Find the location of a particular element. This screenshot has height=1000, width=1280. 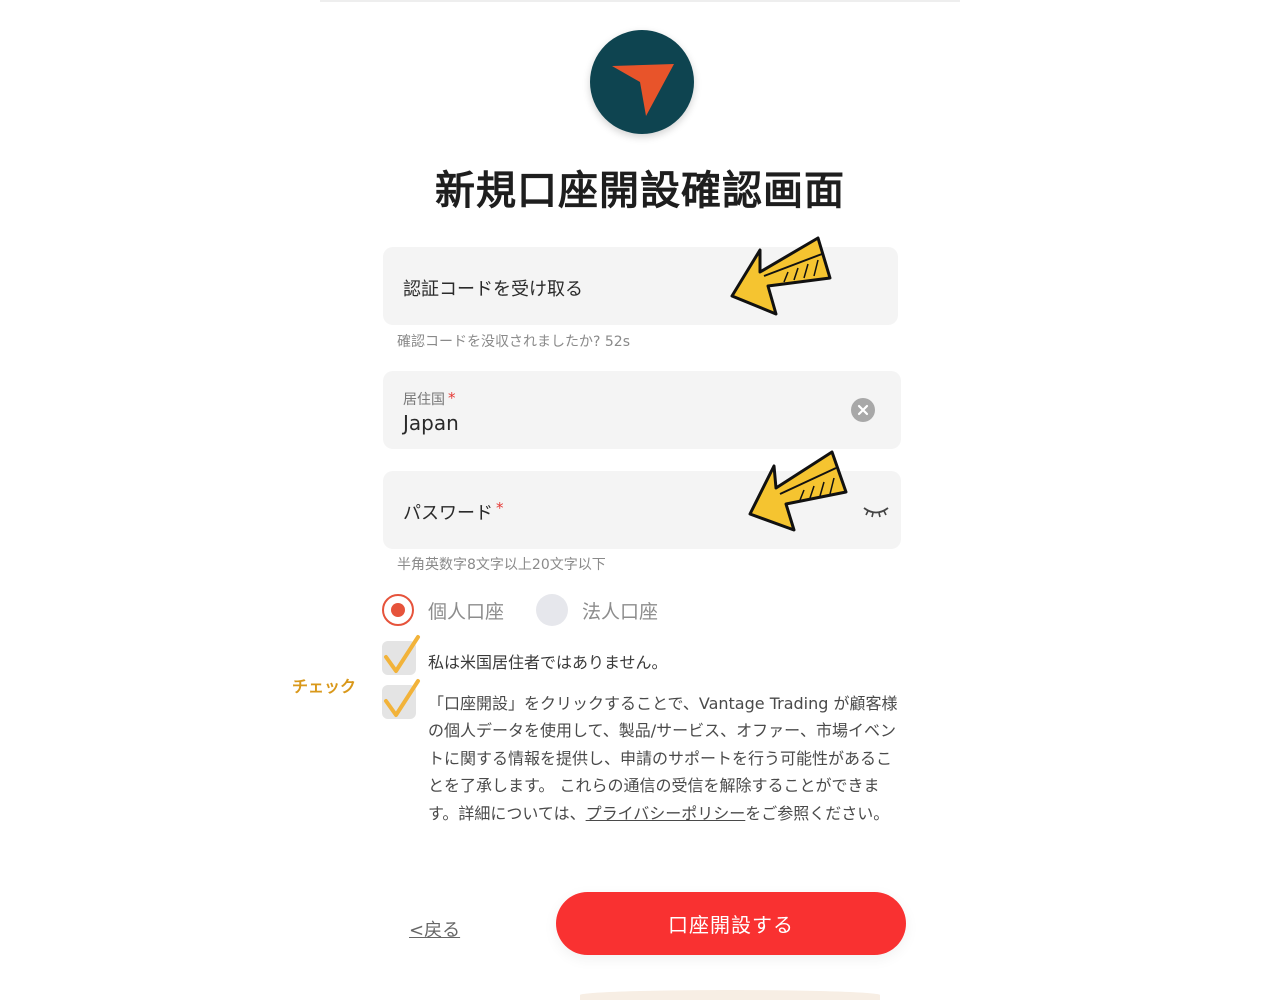

us-resident-label: 私は米国居住者ではありません。 is located at coordinates (548, 662).